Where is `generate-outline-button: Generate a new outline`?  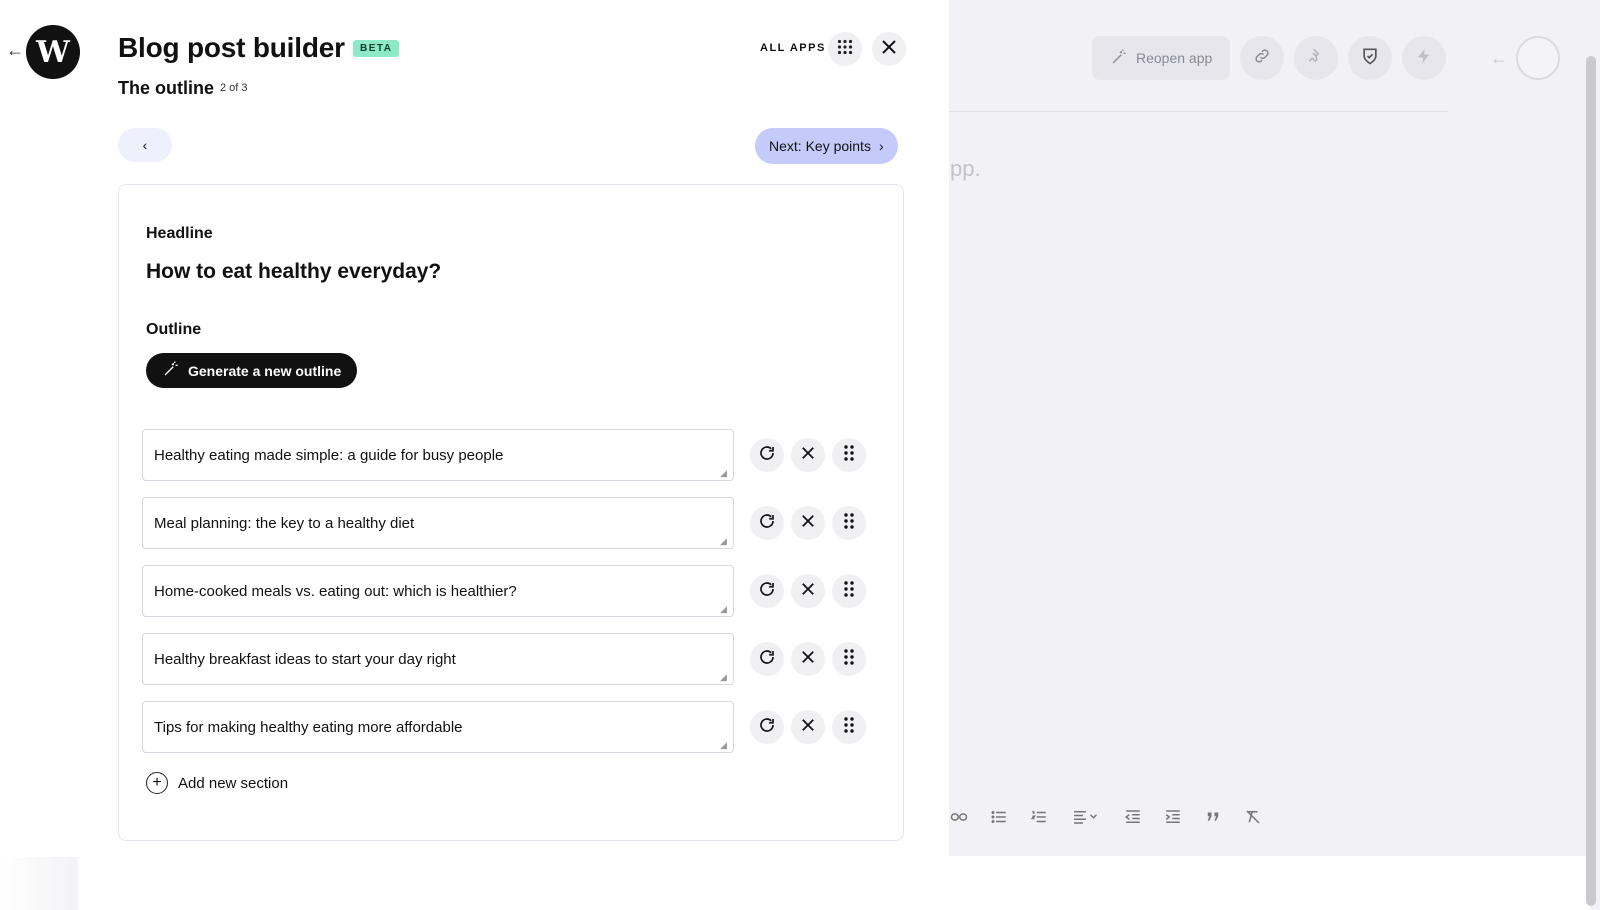
generate-outline-button: Generate a new outline is located at coordinates (252, 370).